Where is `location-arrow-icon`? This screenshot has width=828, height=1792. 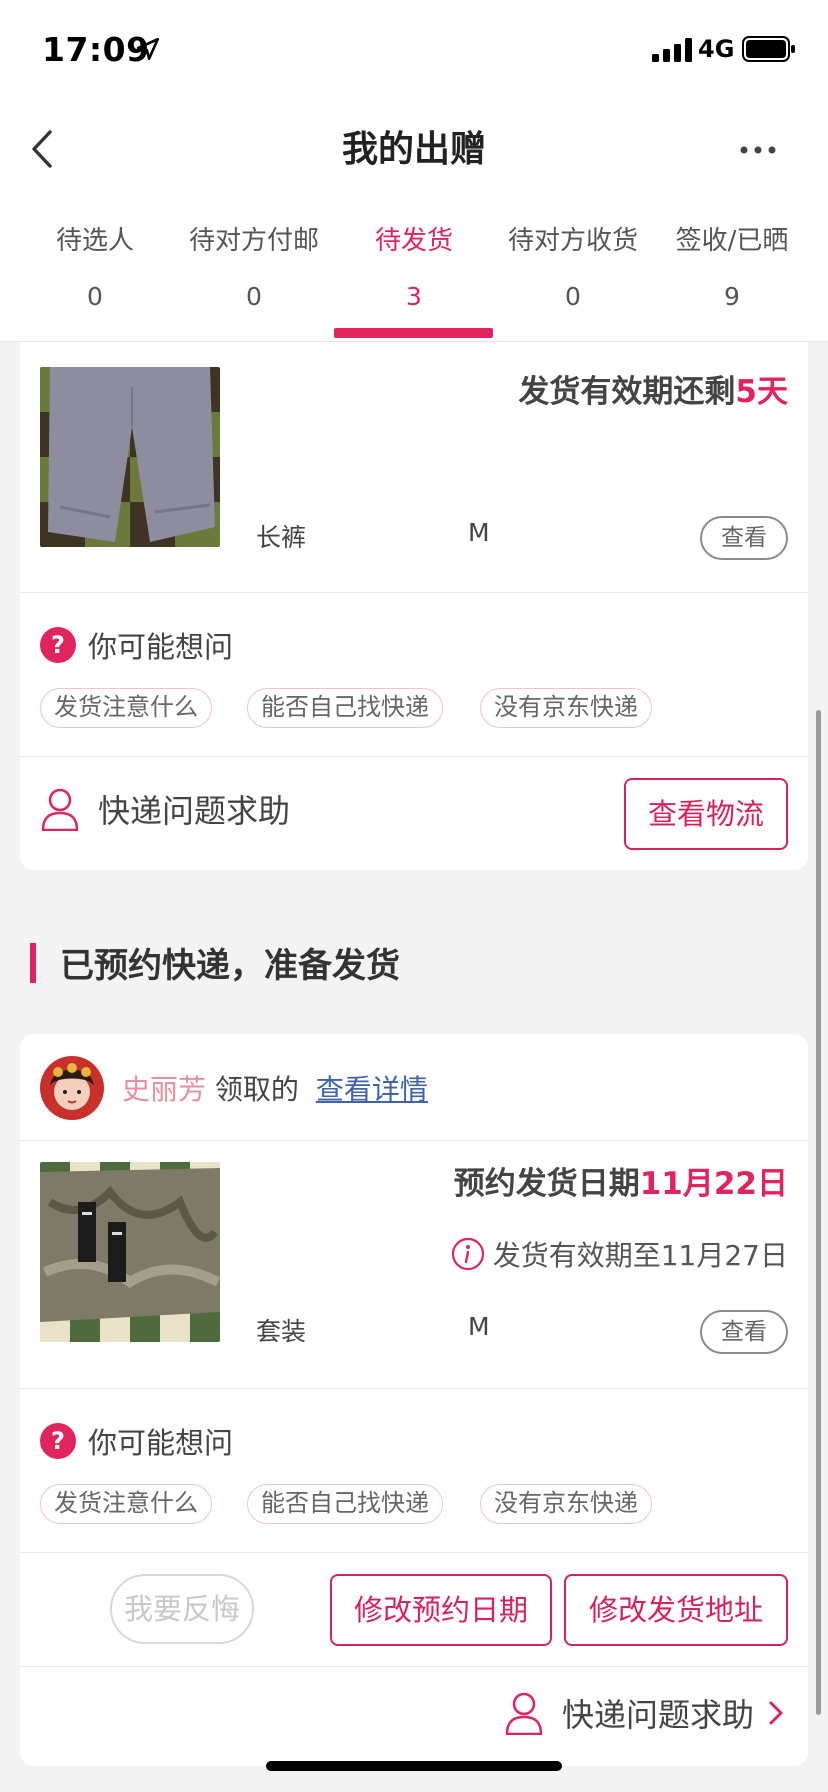
location-arrow-icon is located at coordinates (148, 49).